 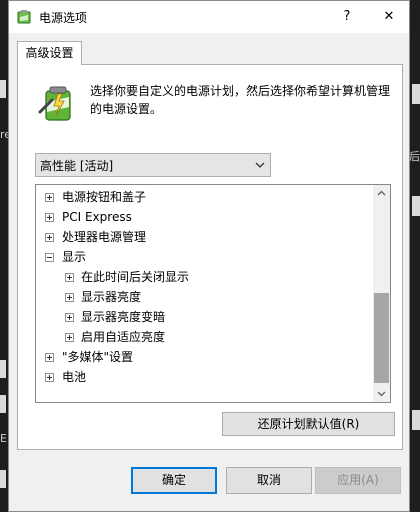 I want to click on help-button: ?, so click(x=347, y=17).